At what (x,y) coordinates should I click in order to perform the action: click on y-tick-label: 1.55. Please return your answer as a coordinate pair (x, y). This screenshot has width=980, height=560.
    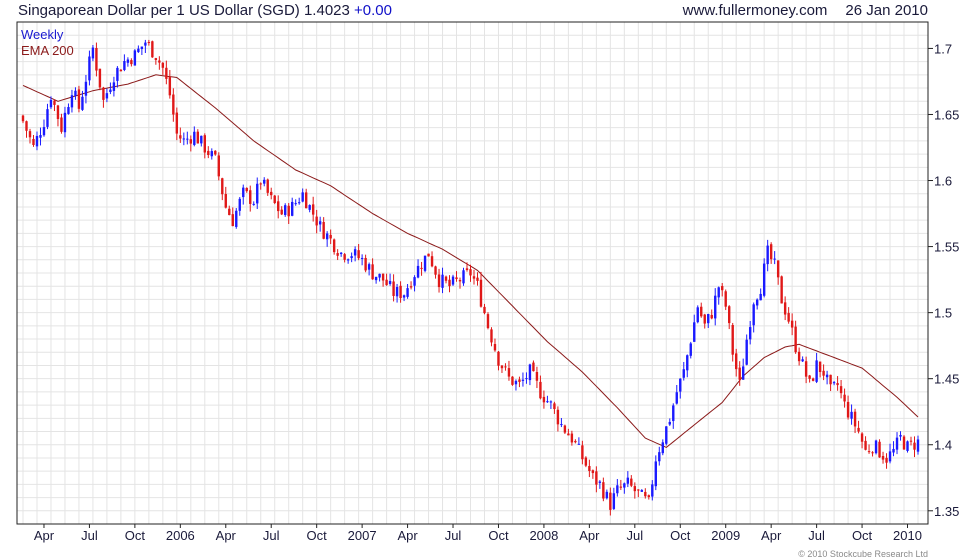
    Looking at the image, I should click on (946, 247).